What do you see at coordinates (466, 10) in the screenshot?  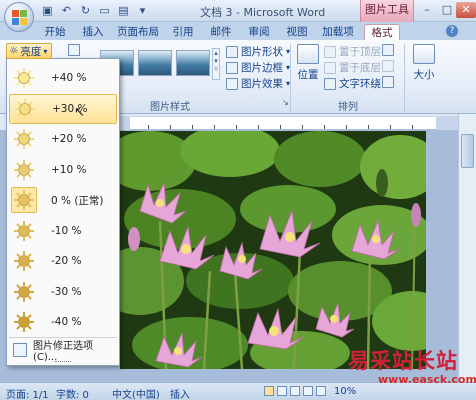 I see `close-button: ✕` at bounding box center [466, 10].